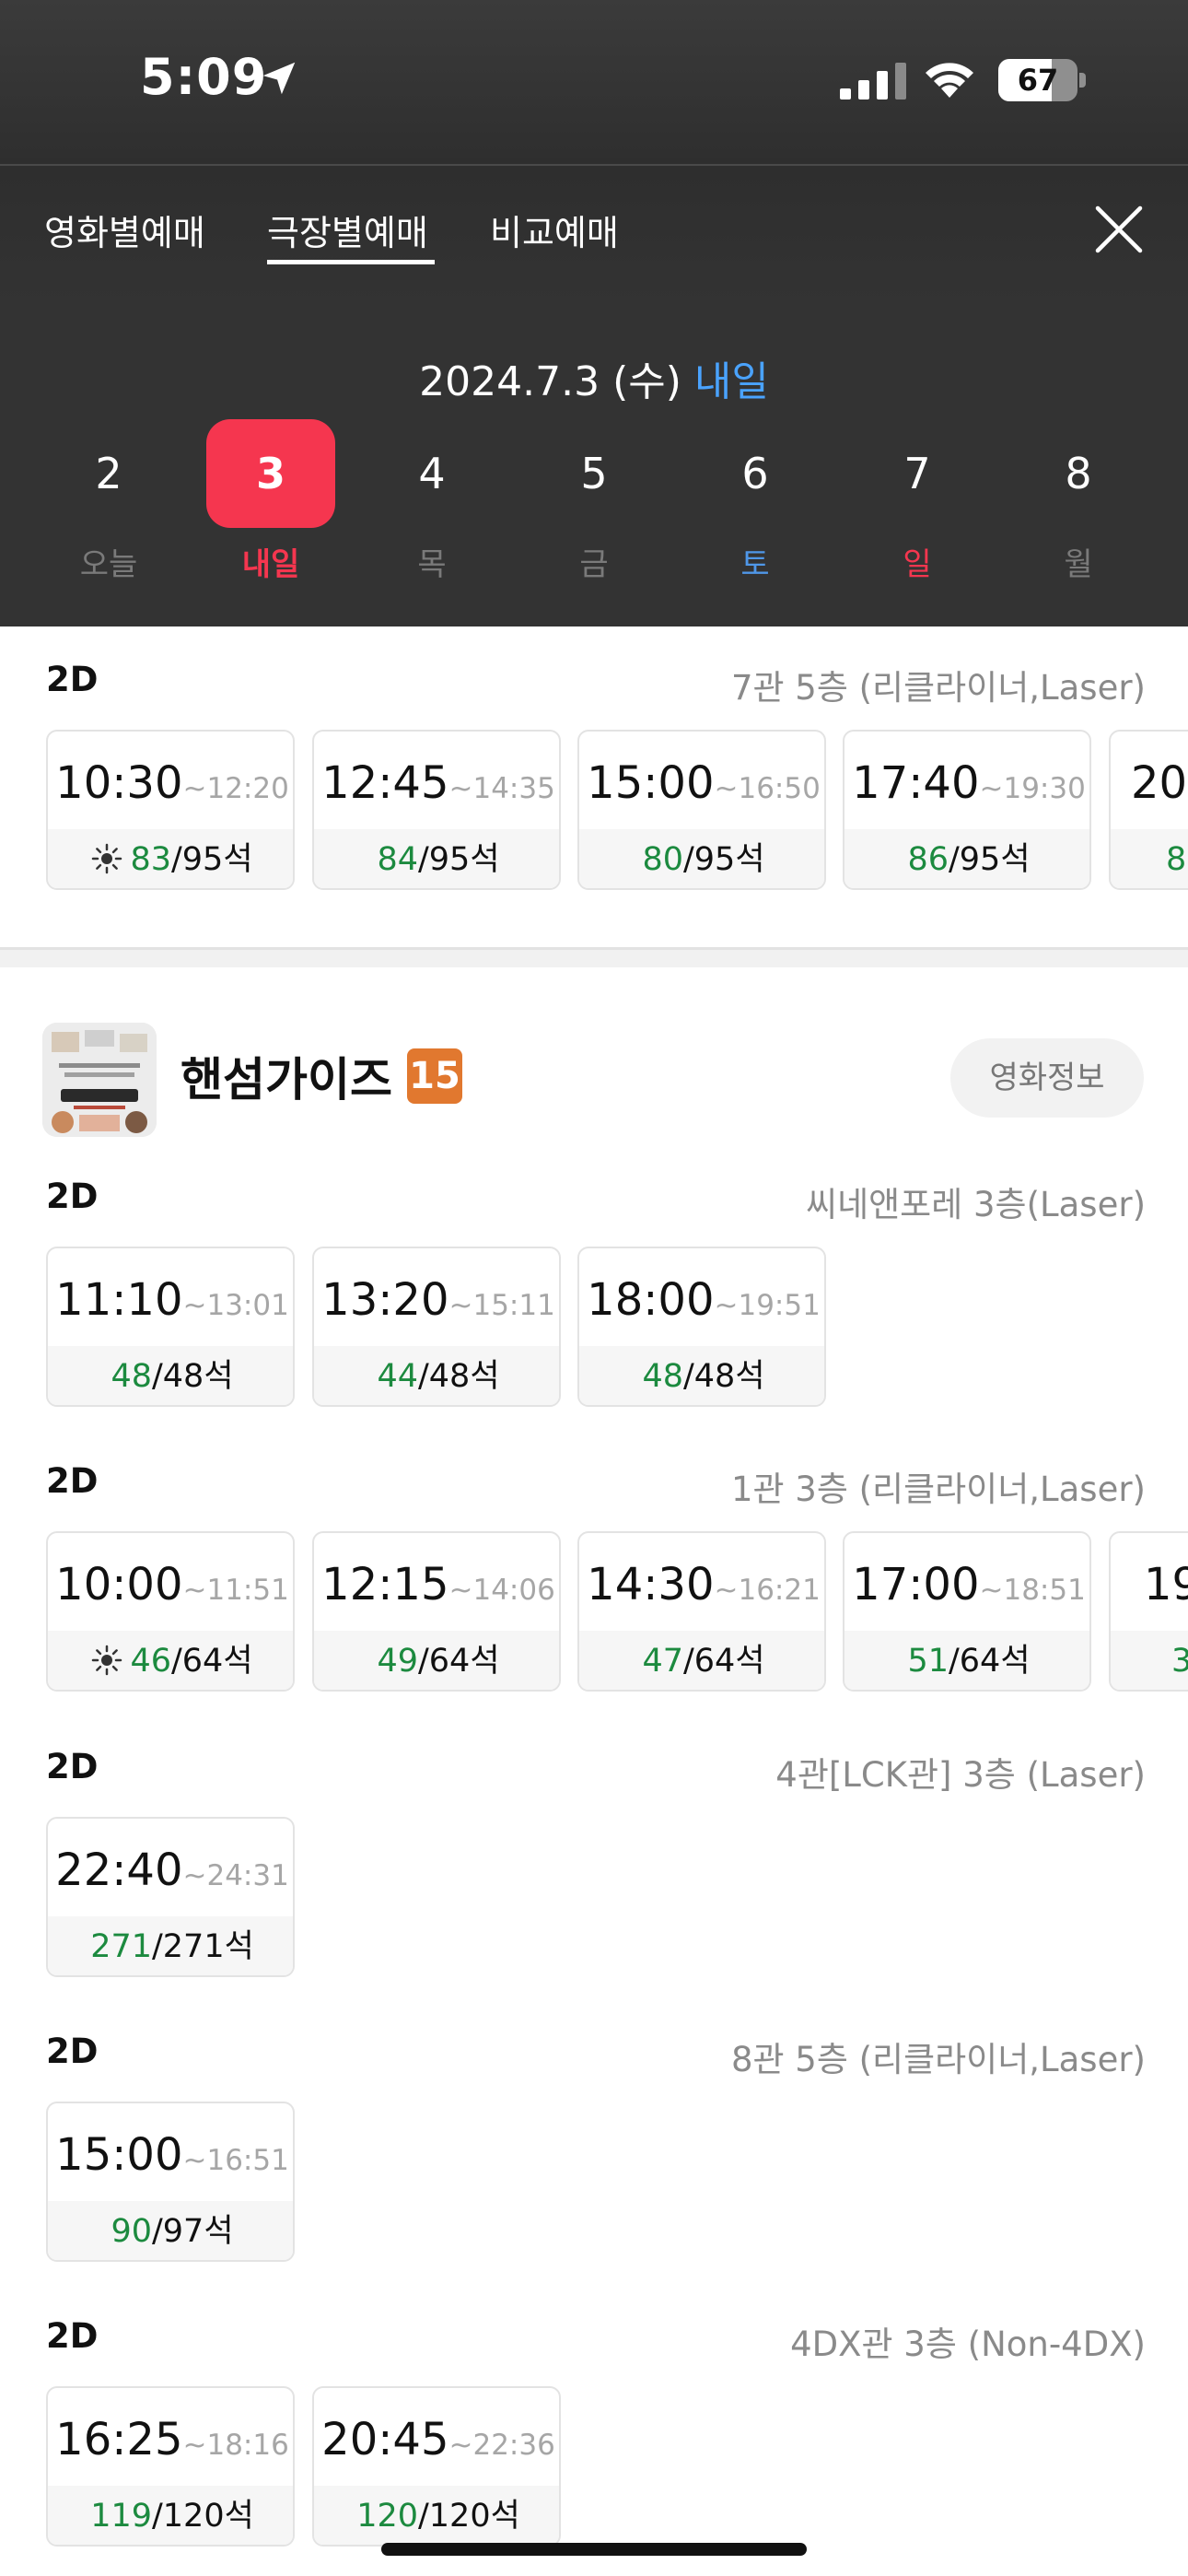  Describe the element at coordinates (170, 810) in the screenshot. I see `showtime-slot: 10:30~12:20 83/95석` at that location.